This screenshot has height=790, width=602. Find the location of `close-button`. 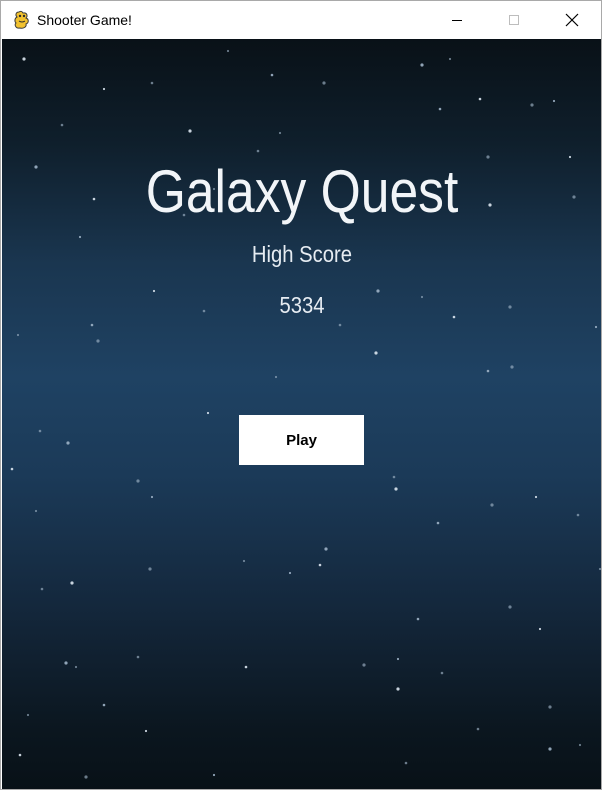

close-button is located at coordinates (572, 20).